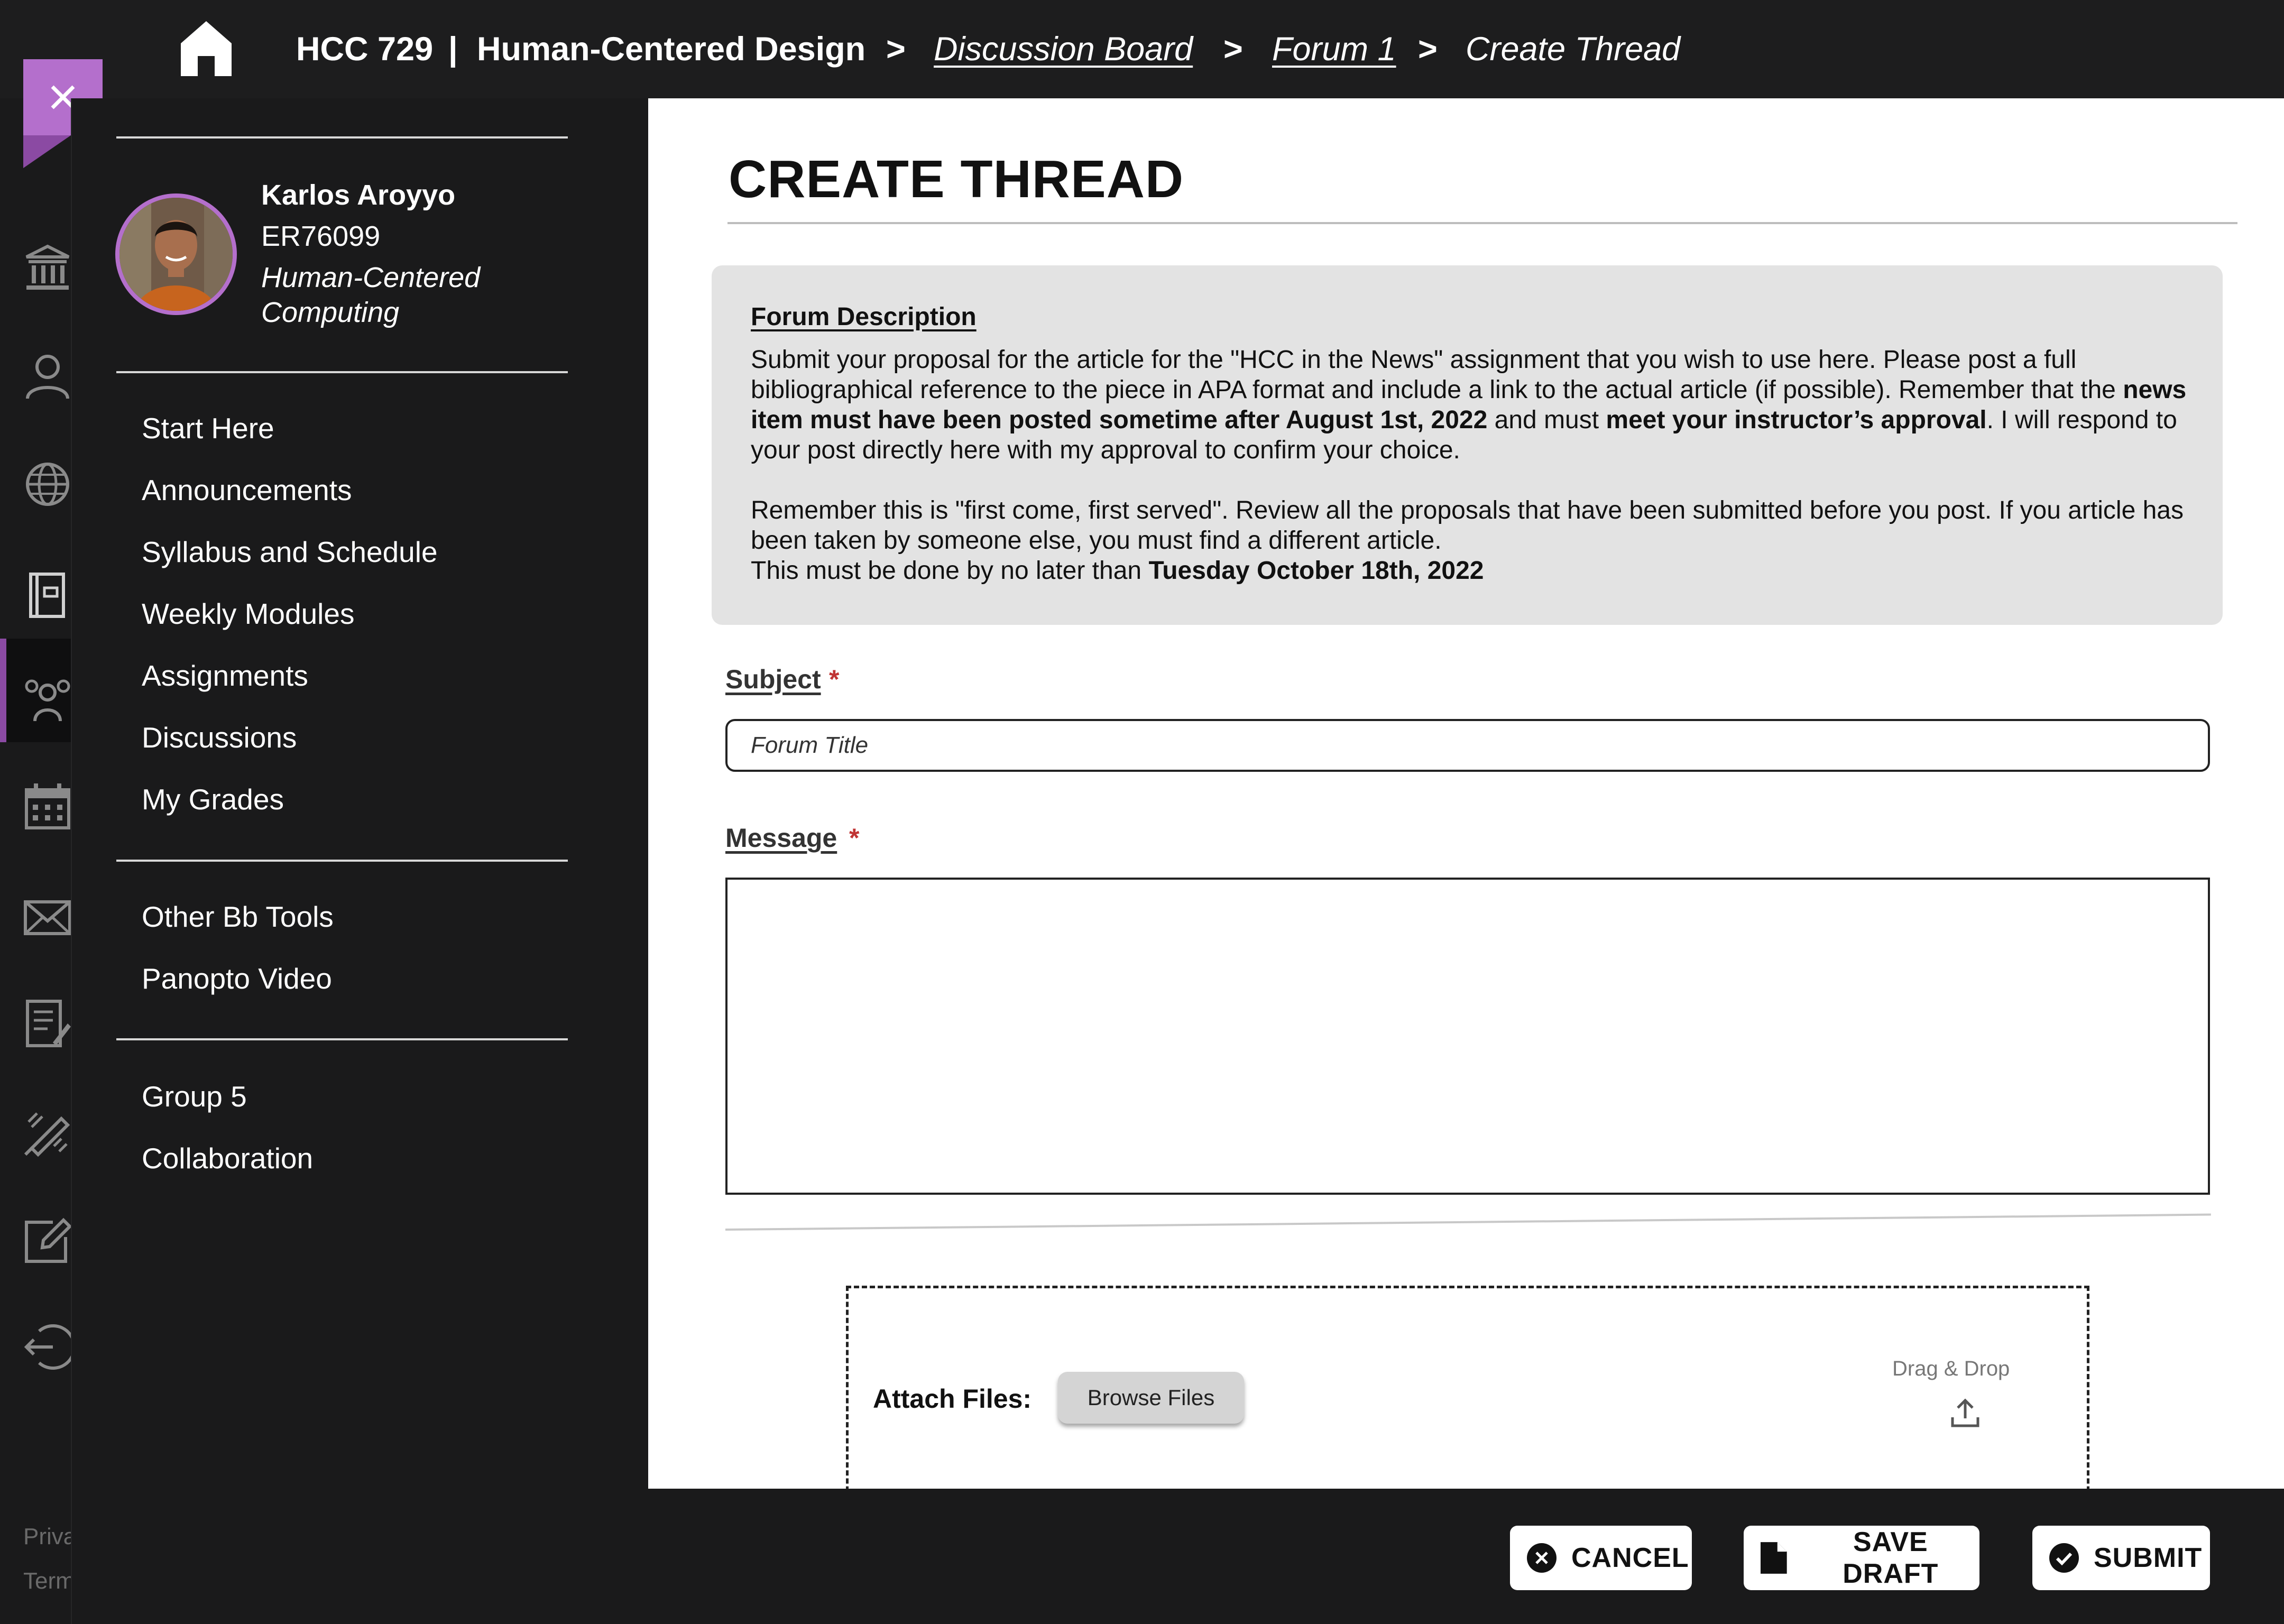 The height and width of the screenshot is (1624, 2284). What do you see at coordinates (952, 1399) in the screenshot?
I see `attach-files-label: Attach Files:` at bounding box center [952, 1399].